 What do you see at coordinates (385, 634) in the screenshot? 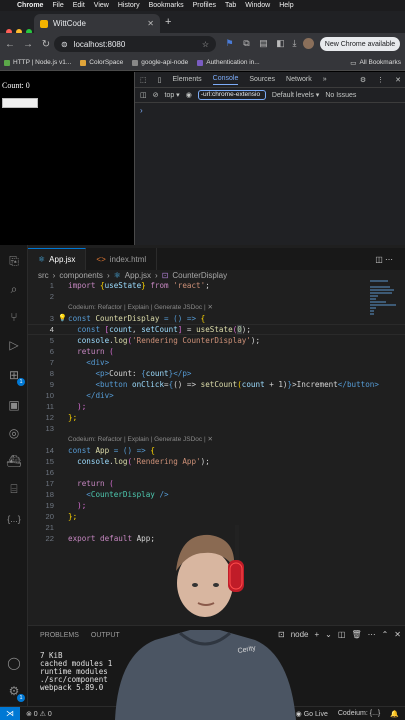
I see `maximize-panel-icon: ⌃` at bounding box center [385, 634].